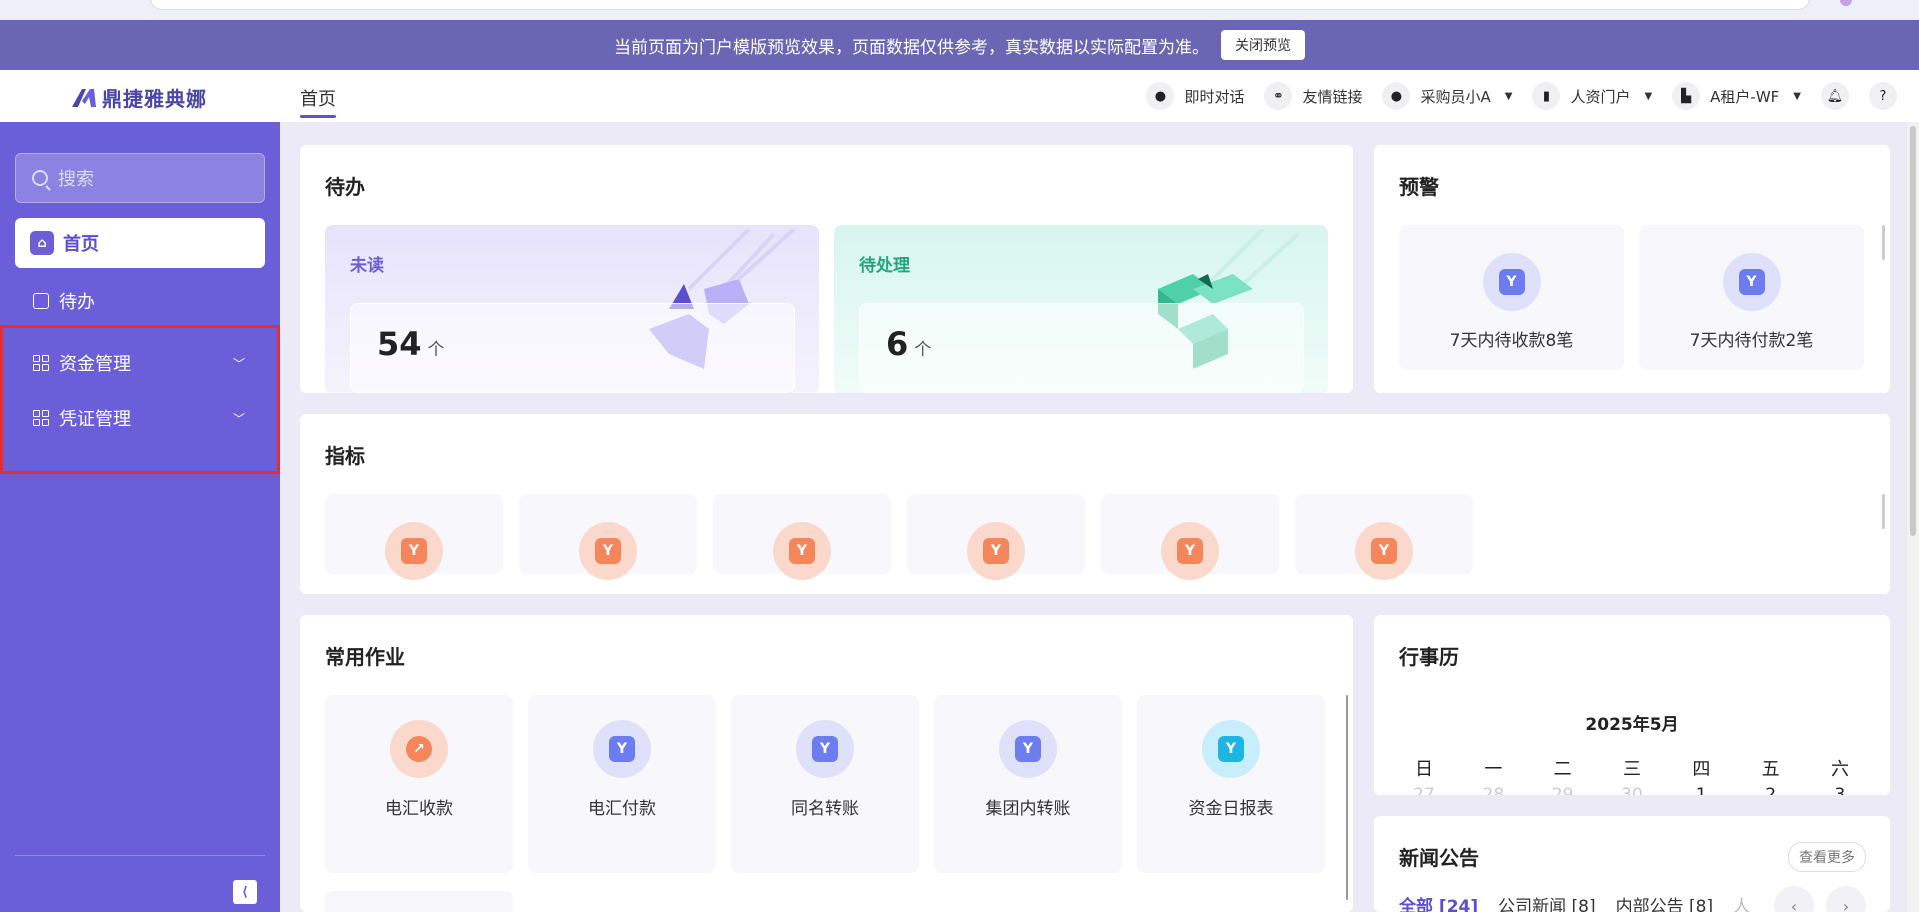 The height and width of the screenshot is (912, 1919). What do you see at coordinates (345, 187) in the screenshot?
I see `todo-title: 待办` at bounding box center [345, 187].